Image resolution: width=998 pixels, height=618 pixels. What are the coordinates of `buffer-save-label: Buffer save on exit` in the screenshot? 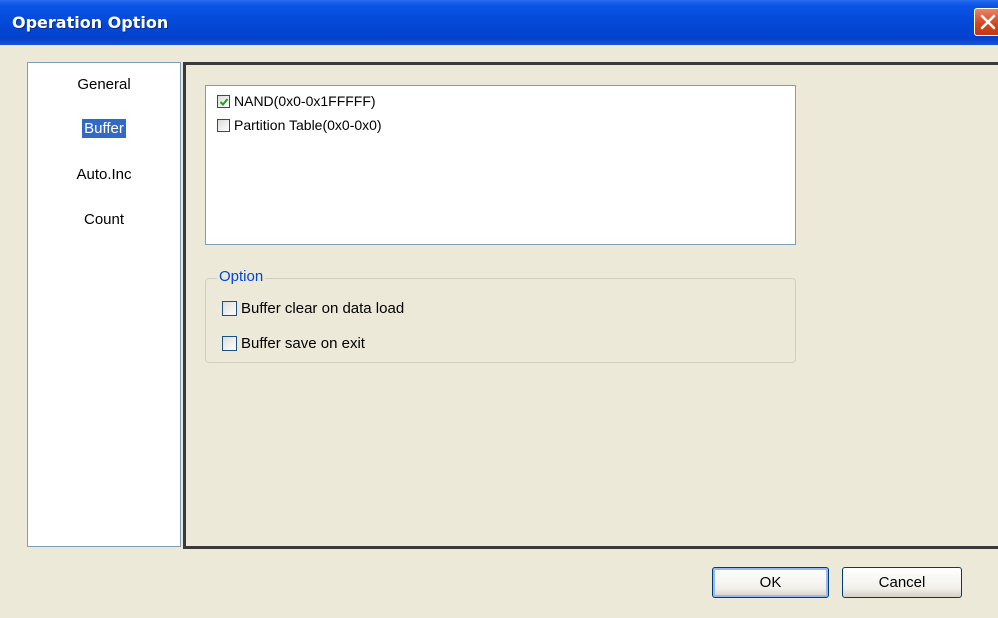 It's located at (303, 343).